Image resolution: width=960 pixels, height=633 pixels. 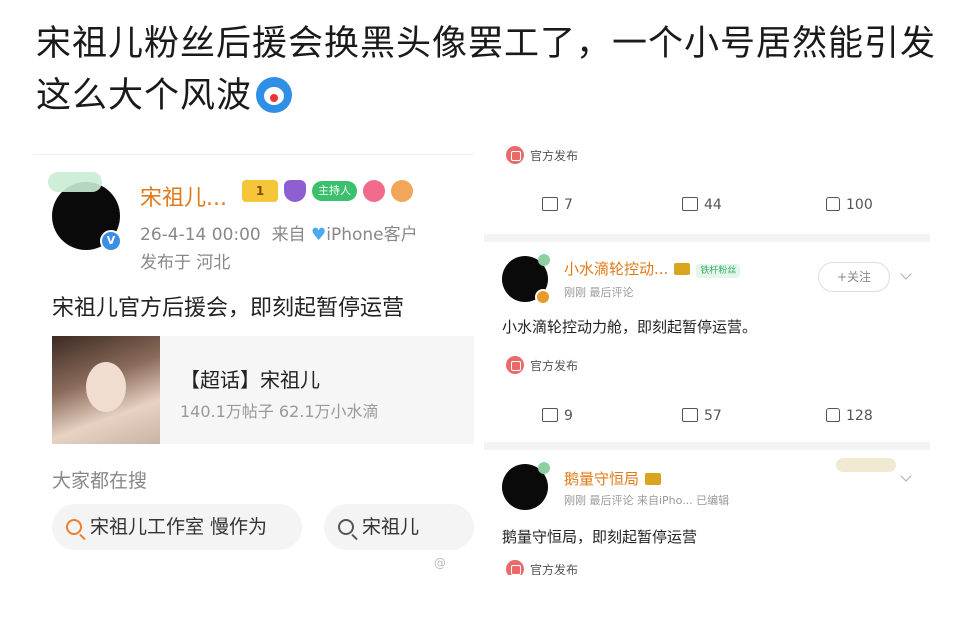 What do you see at coordinates (274, 95) in the screenshot?
I see `doraemon-emoji-icon` at bounding box center [274, 95].